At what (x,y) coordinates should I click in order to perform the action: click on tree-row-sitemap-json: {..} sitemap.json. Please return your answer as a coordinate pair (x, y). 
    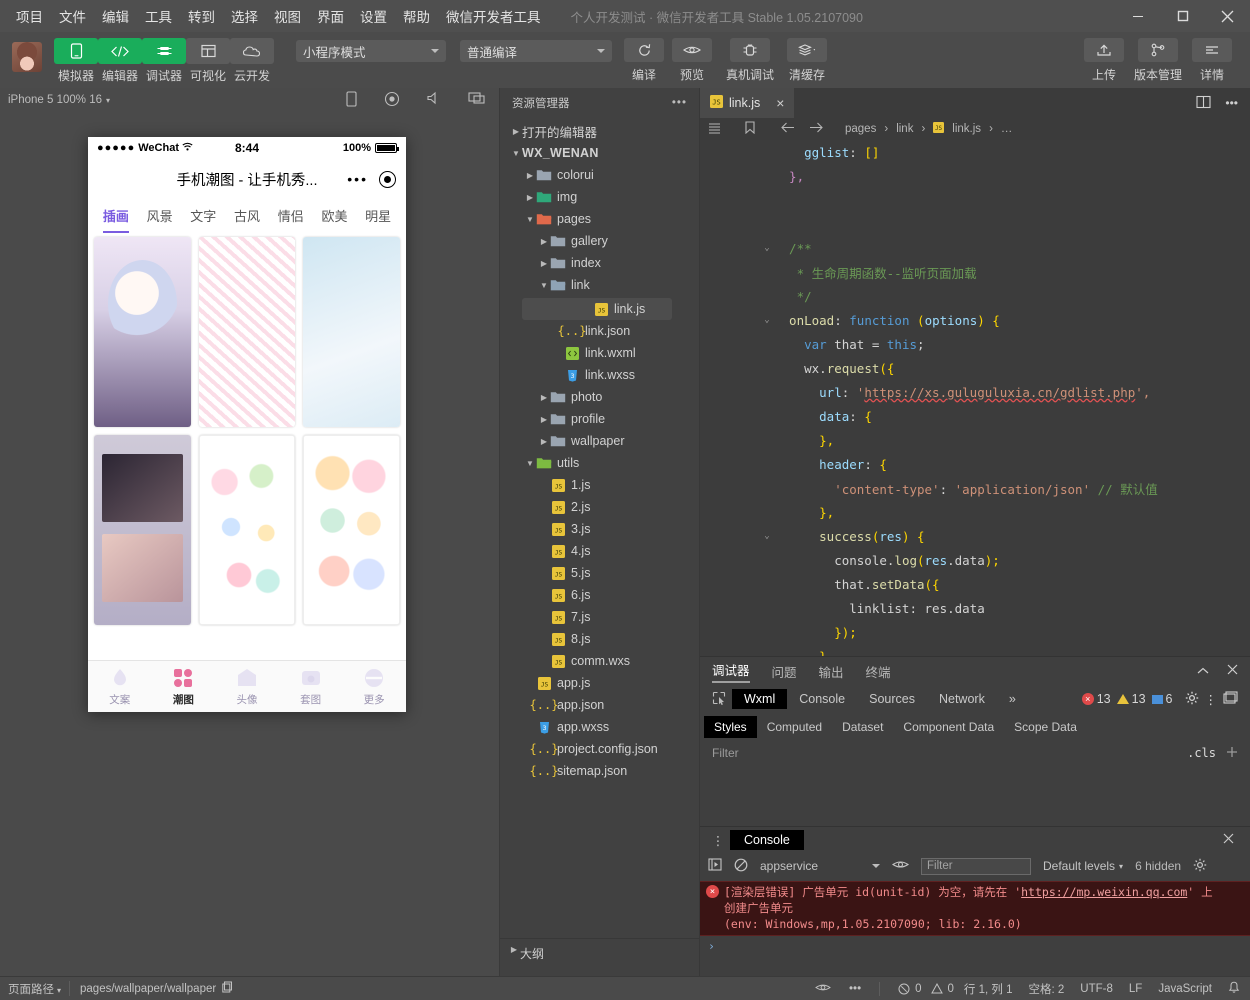
    Looking at the image, I should click on (599, 771).